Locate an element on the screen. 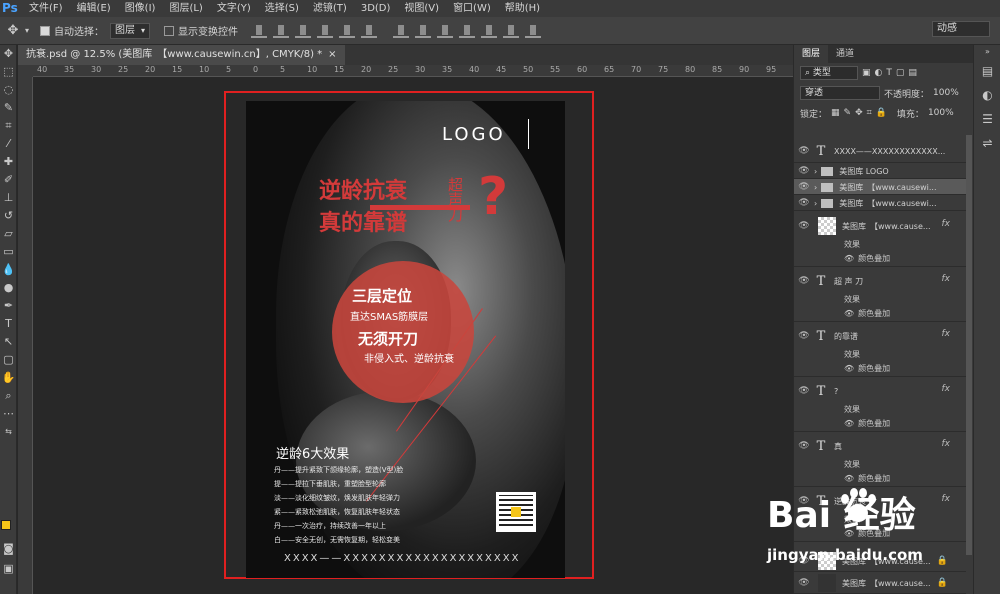 The image size is (1000, 594). type-tool-icon: T is located at coordinates (8, 324).